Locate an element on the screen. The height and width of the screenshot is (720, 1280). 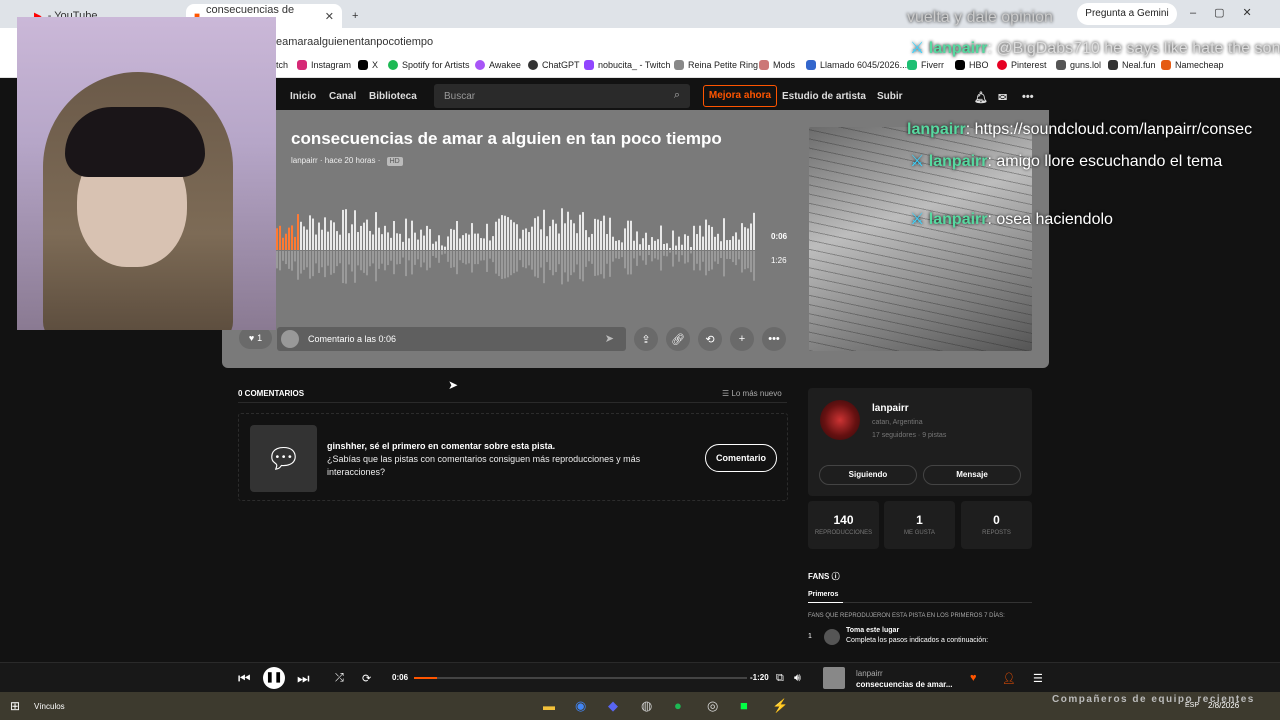
heart-icon: ♥ is located at coordinates (251, 338).